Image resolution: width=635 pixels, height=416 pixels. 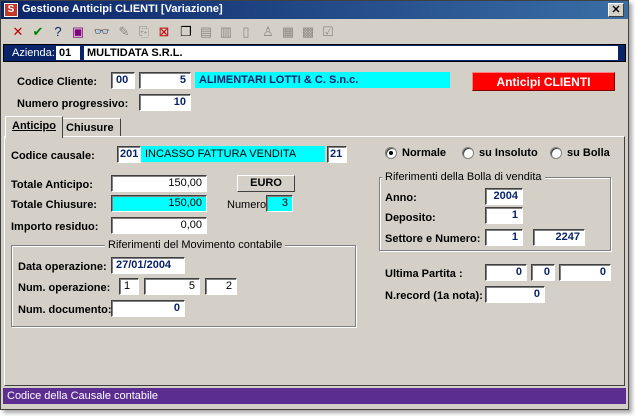 What do you see at coordinates (52, 185) in the screenshot?
I see `totale-anticipo-label: Totale Anticipo:` at bounding box center [52, 185].